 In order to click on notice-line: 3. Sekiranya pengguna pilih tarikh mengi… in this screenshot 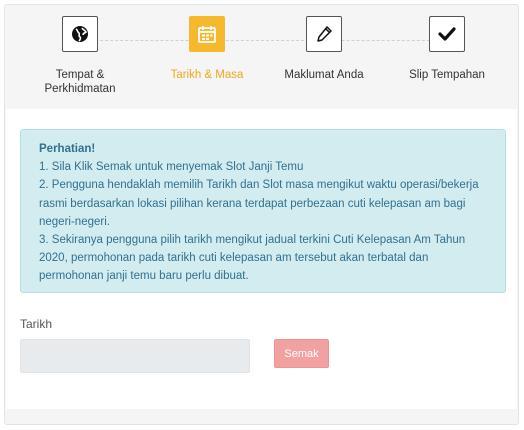, I will do `click(252, 258)`.